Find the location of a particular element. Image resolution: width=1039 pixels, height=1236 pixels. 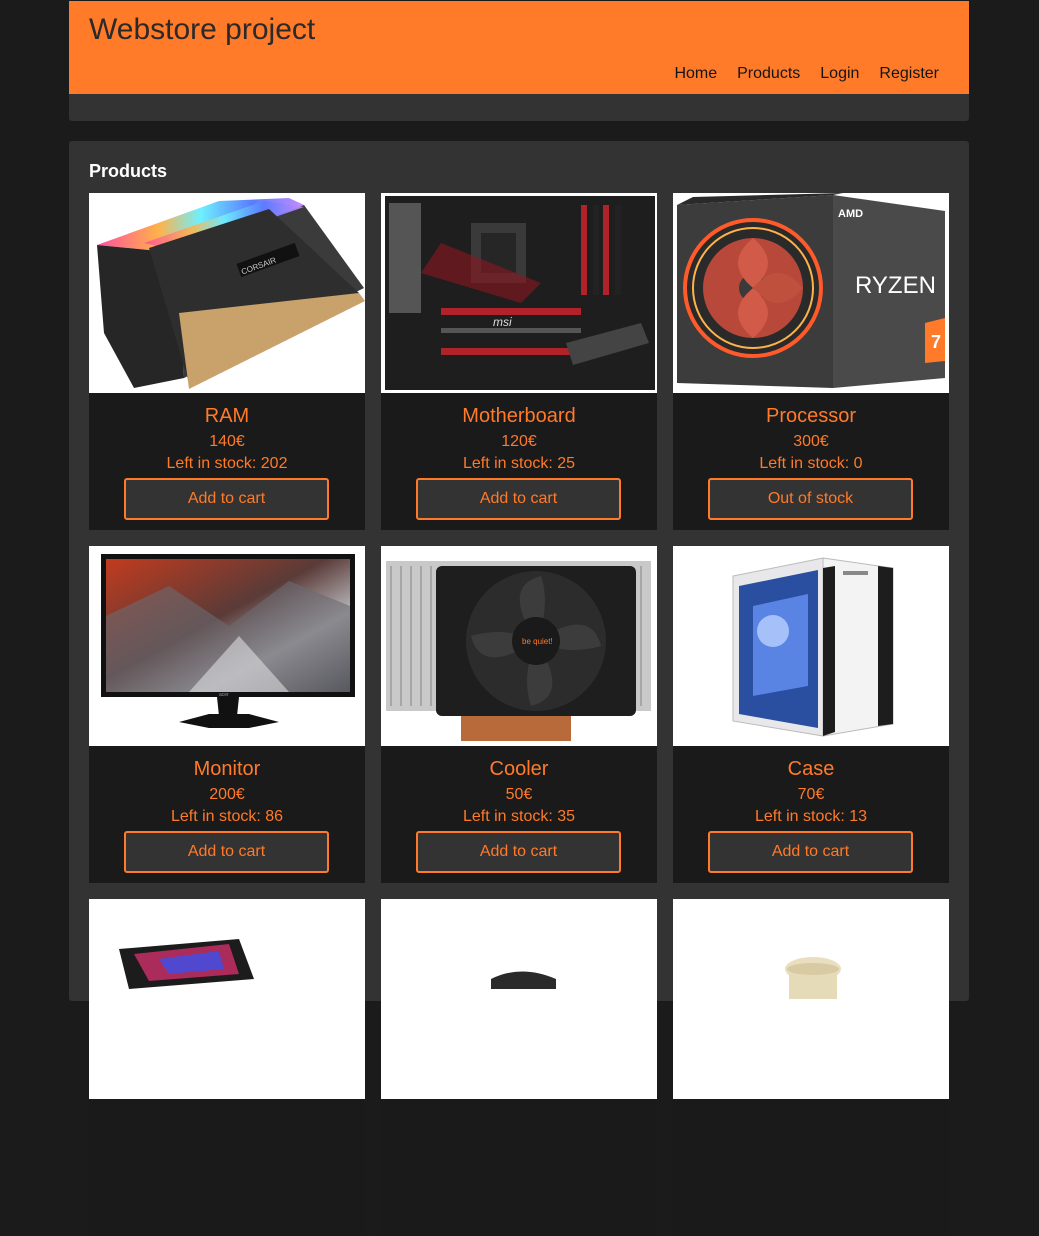

product-price: 50€ is located at coordinates (519, 794).